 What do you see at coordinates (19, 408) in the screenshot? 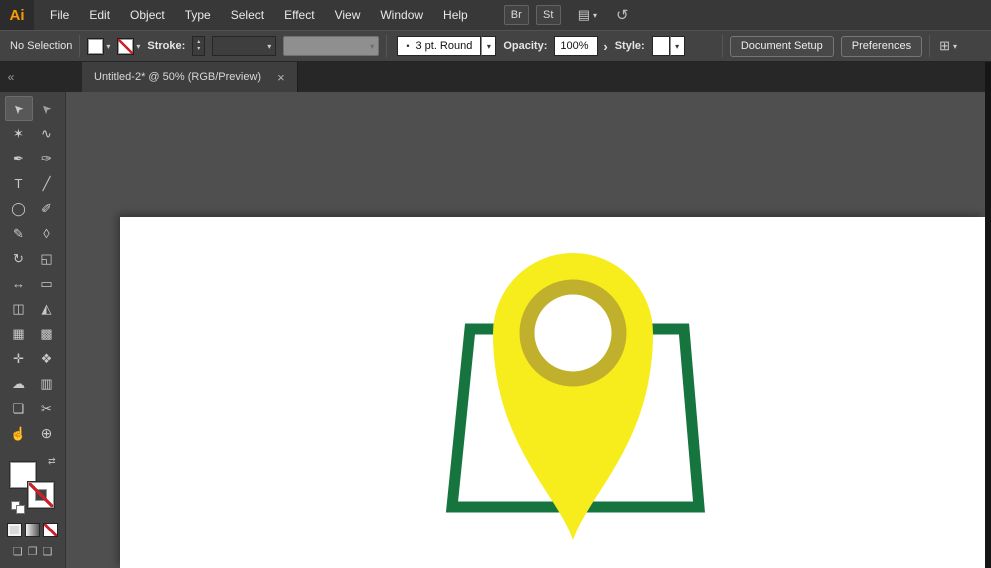
I see `artboard-tool: ❏` at bounding box center [19, 408].